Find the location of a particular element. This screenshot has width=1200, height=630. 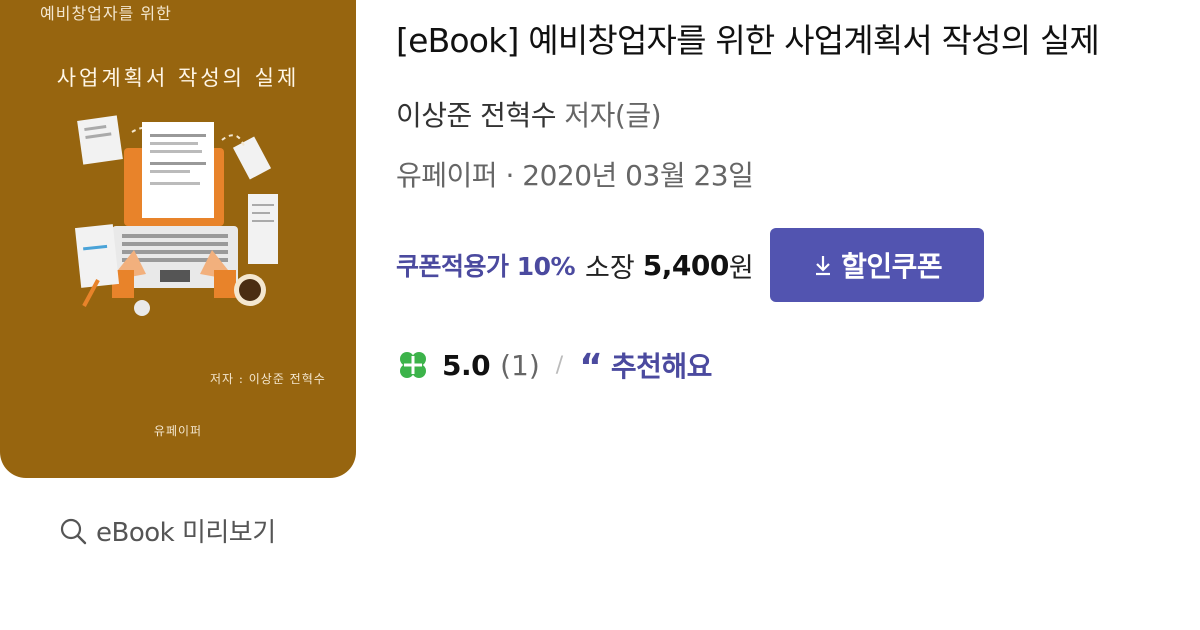

coupon-button-label: 할인쿠폰 is located at coordinates (892, 266).